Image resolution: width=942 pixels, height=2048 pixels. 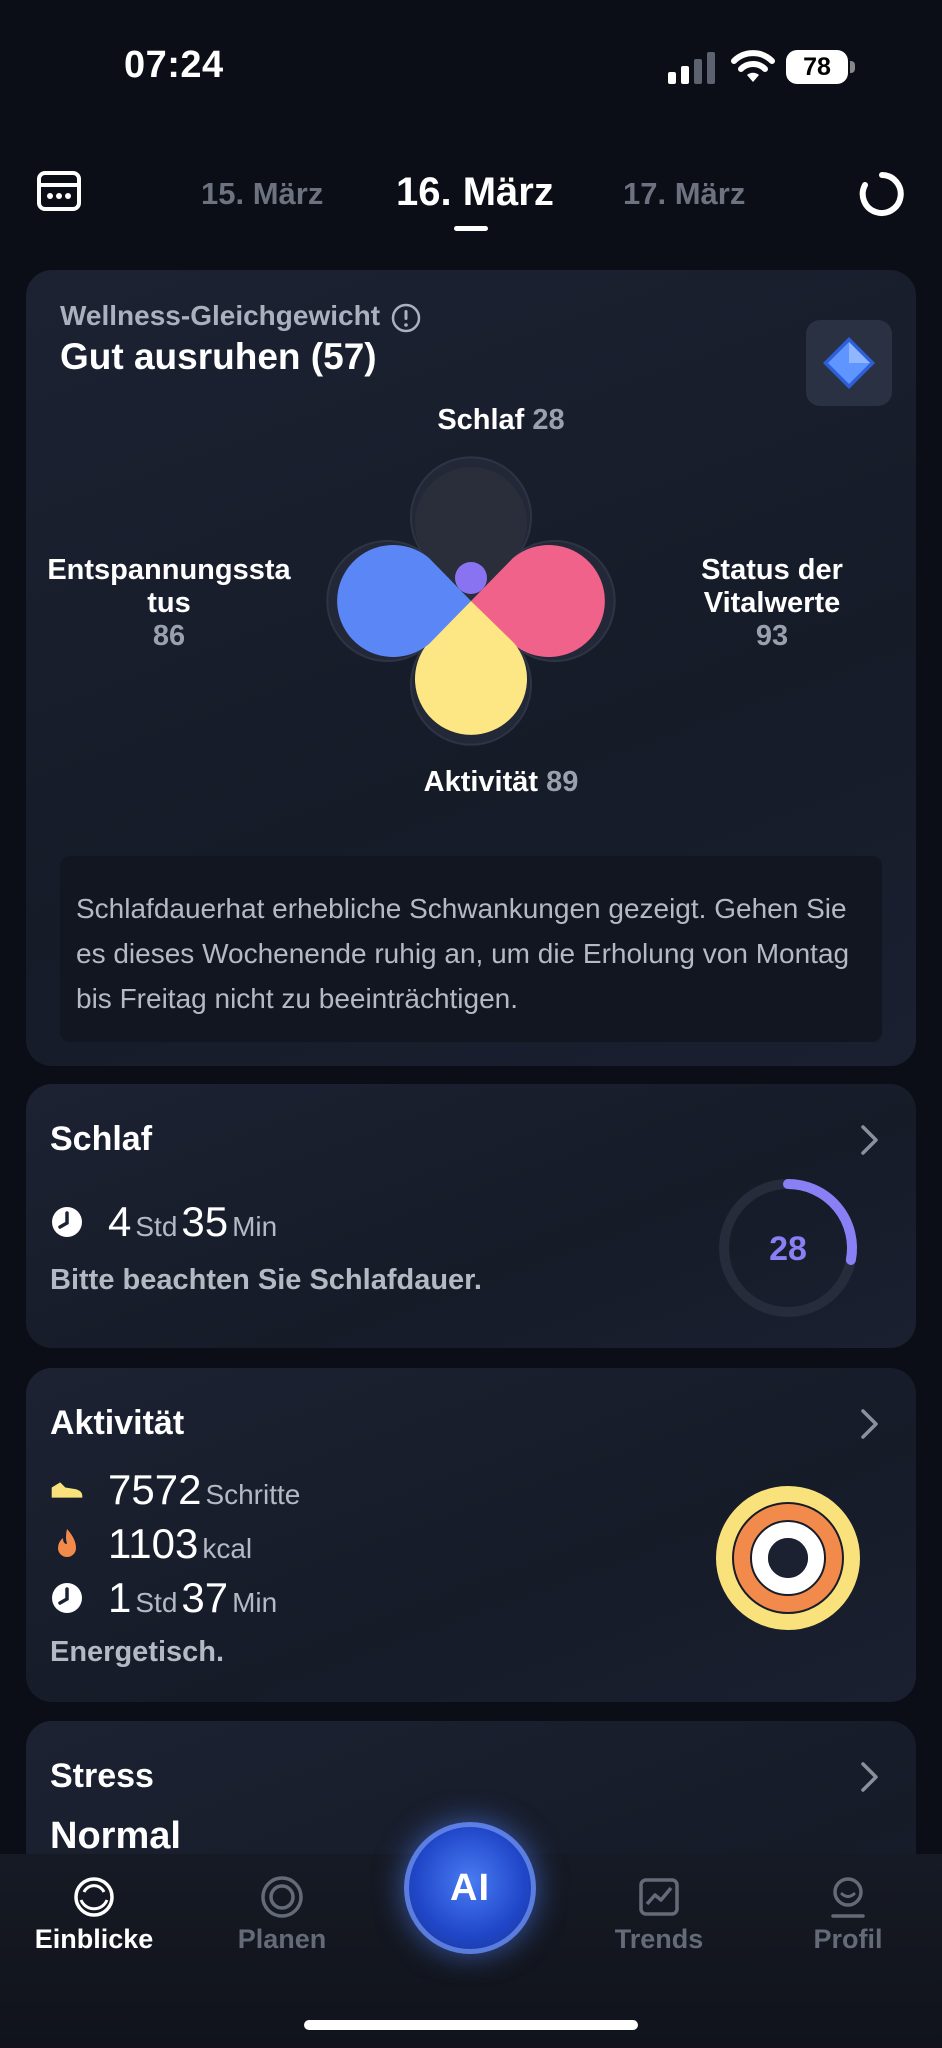 What do you see at coordinates (772, 603) in the screenshot?
I see `petal-label-vitals: Status der Vitalwerte 93` at bounding box center [772, 603].